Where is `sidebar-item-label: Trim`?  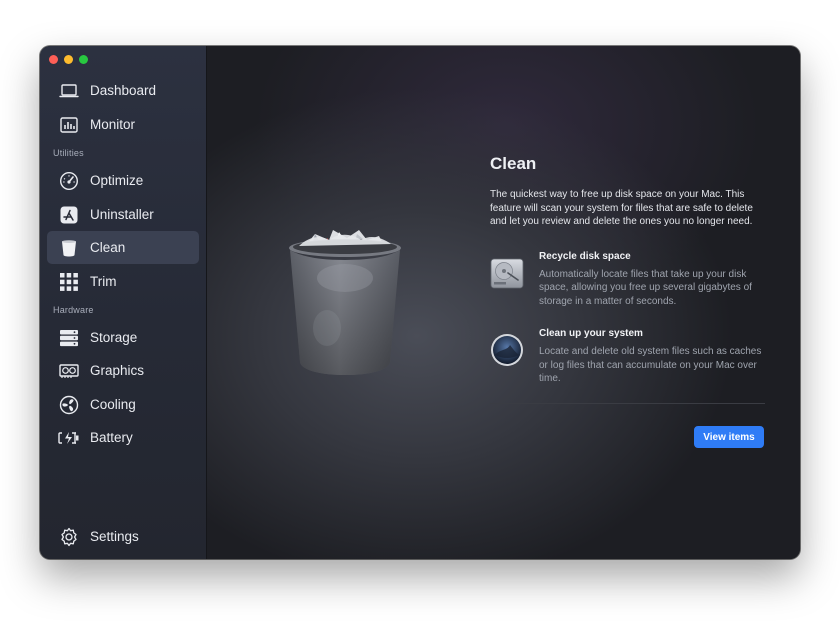 sidebar-item-label: Trim is located at coordinates (103, 281).